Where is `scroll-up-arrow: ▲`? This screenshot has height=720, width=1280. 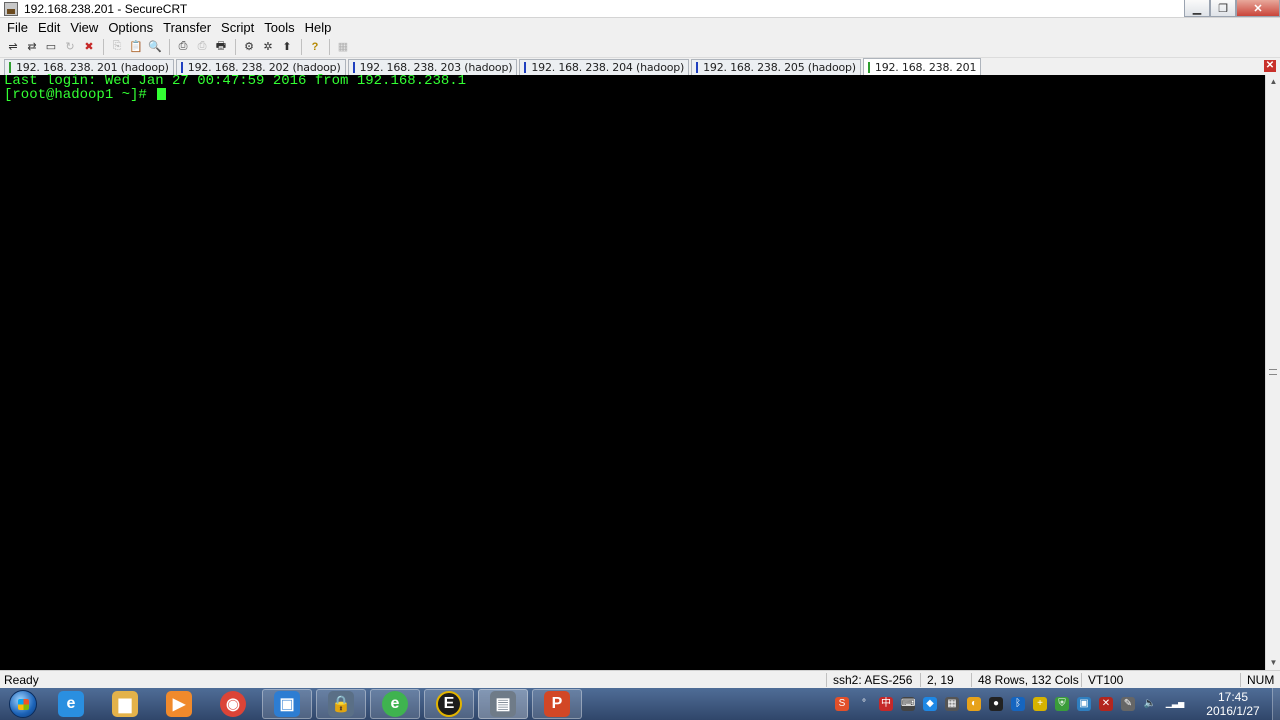 scroll-up-arrow: ▲ is located at coordinates (1273, 82).